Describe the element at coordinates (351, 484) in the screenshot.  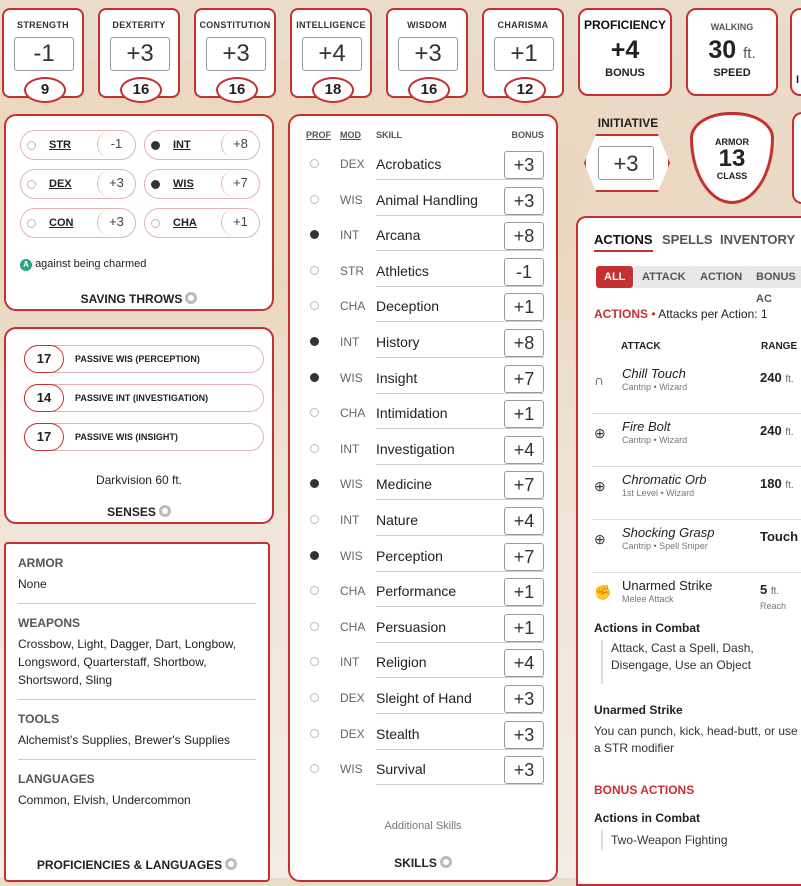
I see `skill-ability: WIS` at that location.